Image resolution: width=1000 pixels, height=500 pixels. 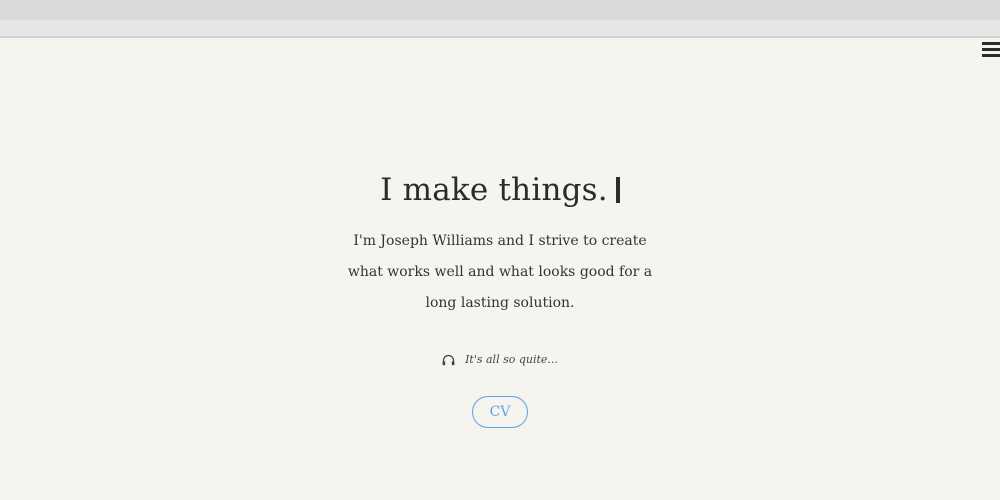 What do you see at coordinates (617, 190) in the screenshot?
I see `typing-cursor` at bounding box center [617, 190].